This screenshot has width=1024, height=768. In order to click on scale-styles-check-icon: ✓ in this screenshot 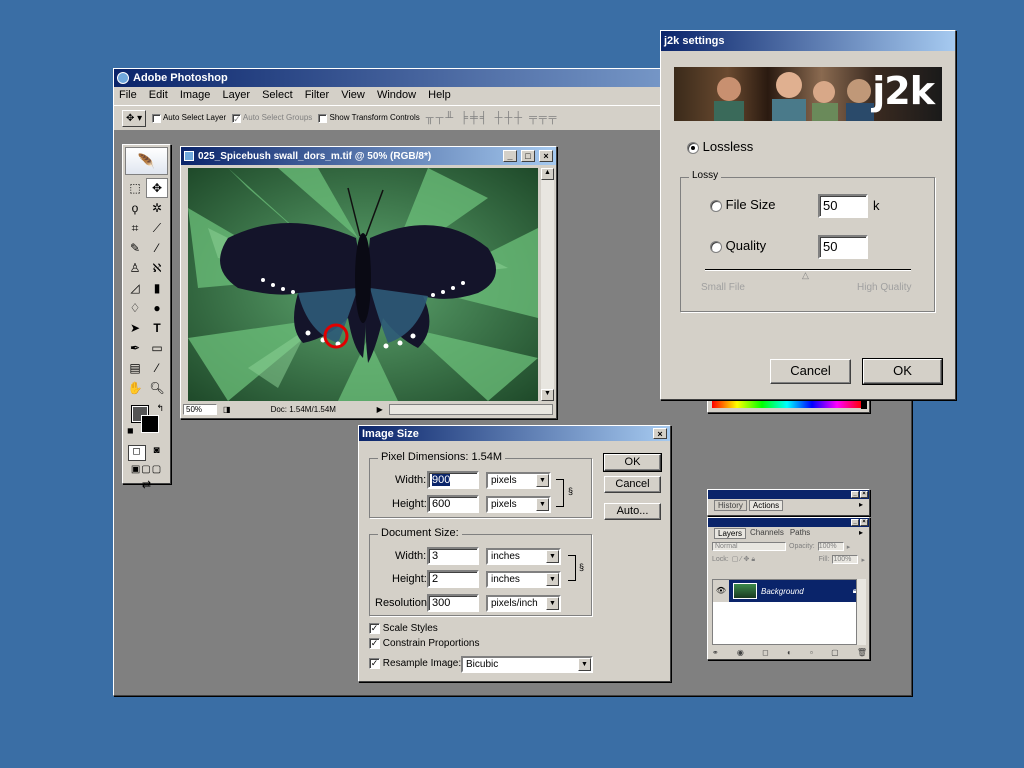, I will do `click(374, 628)`.